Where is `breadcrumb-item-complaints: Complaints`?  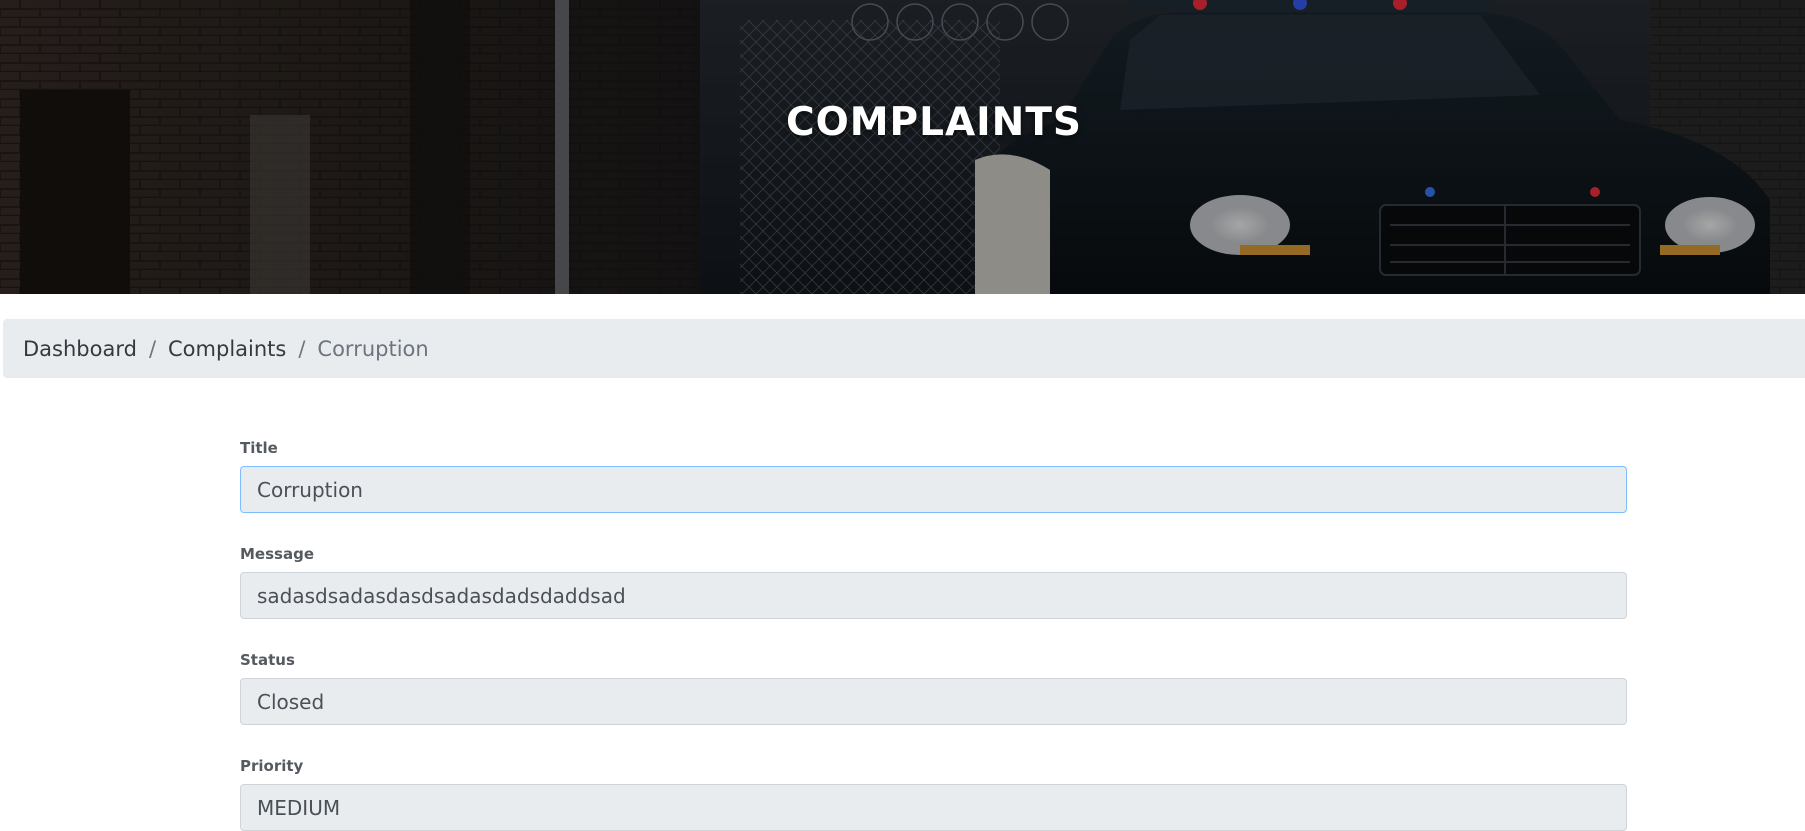
breadcrumb-item-complaints: Complaints is located at coordinates (227, 349).